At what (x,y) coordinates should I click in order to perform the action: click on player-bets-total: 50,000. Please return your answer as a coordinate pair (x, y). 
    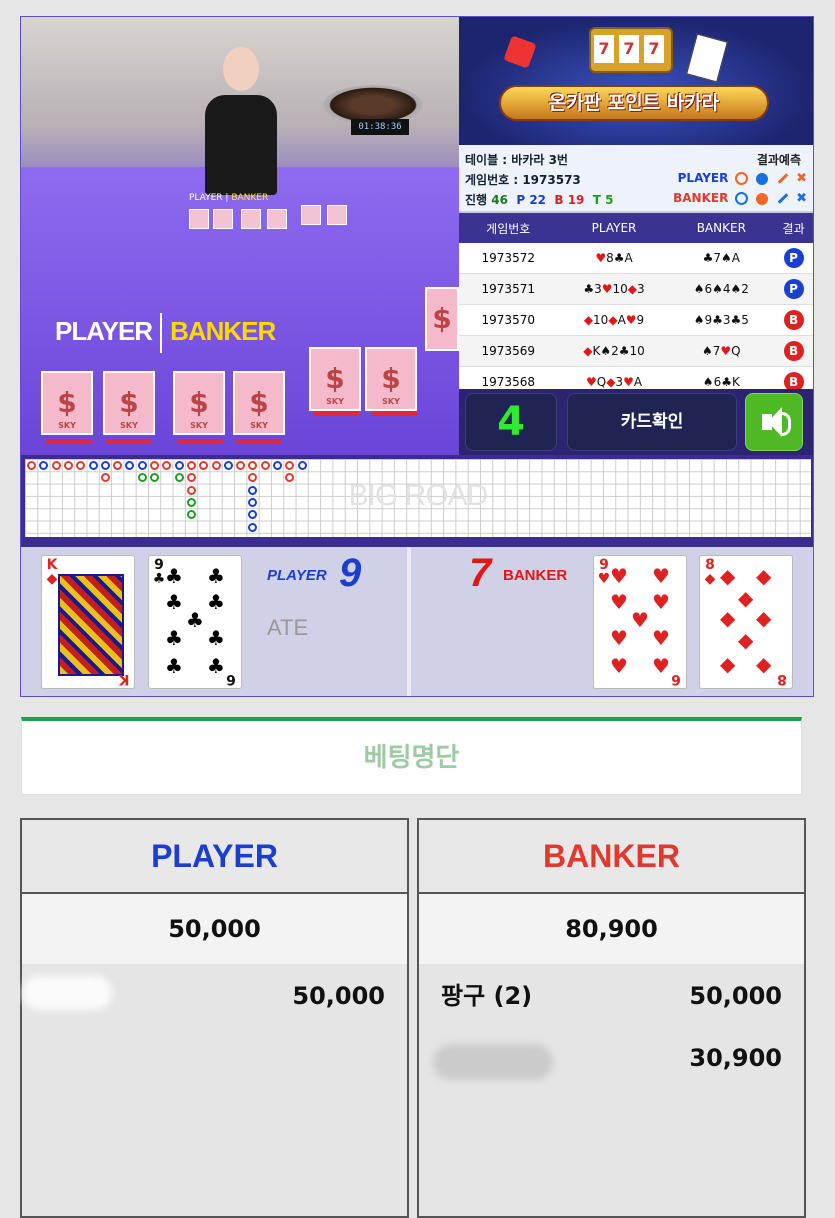
    Looking at the image, I should click on (214, 929).